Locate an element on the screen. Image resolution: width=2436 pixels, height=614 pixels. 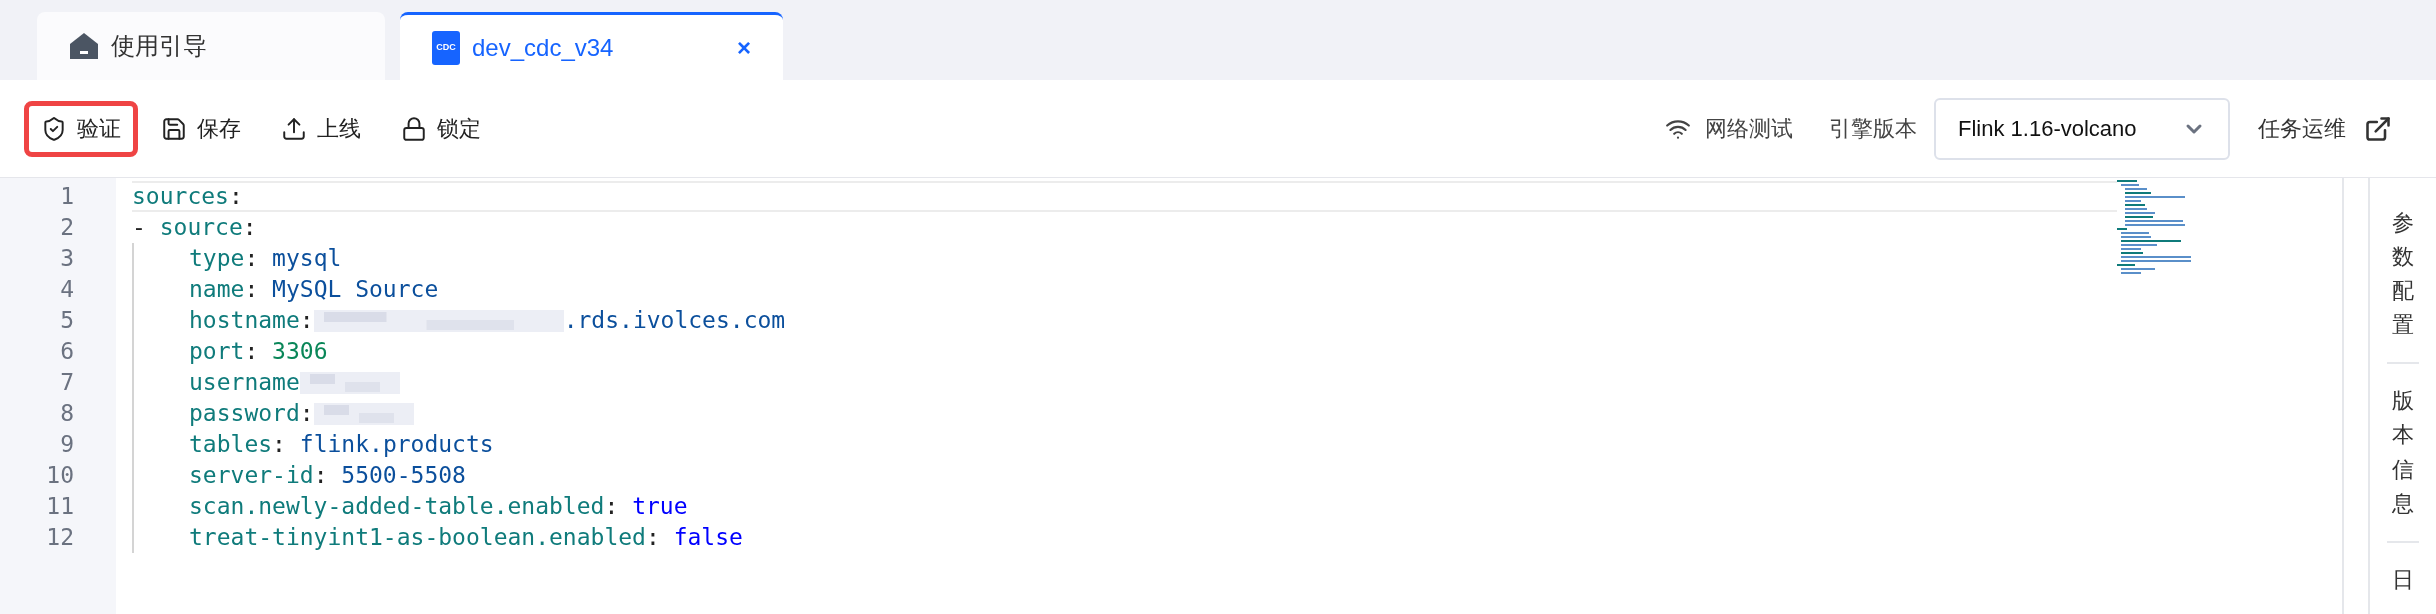
line-number: 7 is located at coordinates (67, 382).